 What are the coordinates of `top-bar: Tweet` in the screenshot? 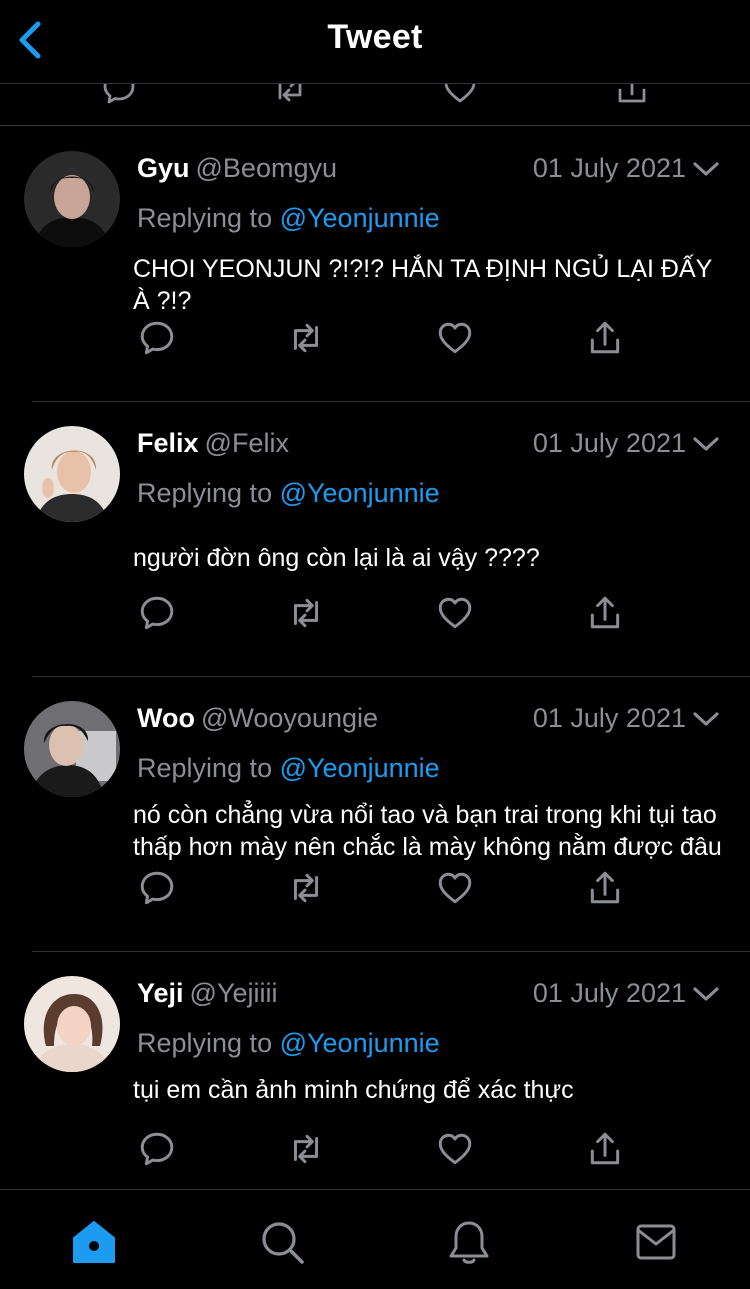 It's located at (375, 42).